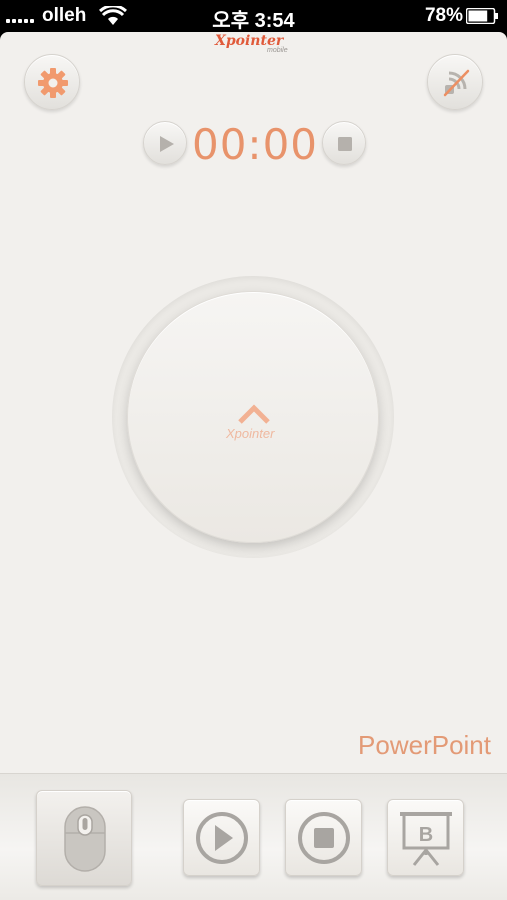 This screenshot has width=507, height=900. I want to click on touchpad: Xpointer, so click(253, 417).